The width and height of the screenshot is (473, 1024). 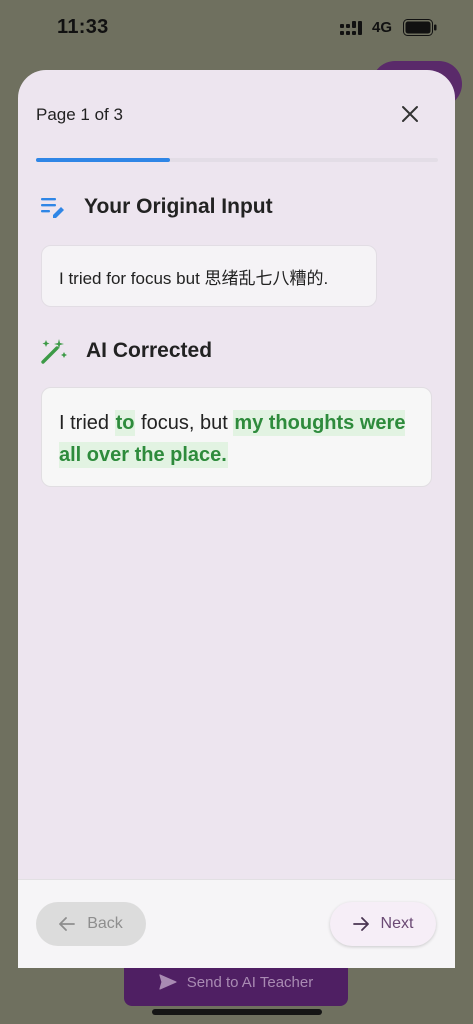 I want to click on send-icon, so click(x=168, y=982).